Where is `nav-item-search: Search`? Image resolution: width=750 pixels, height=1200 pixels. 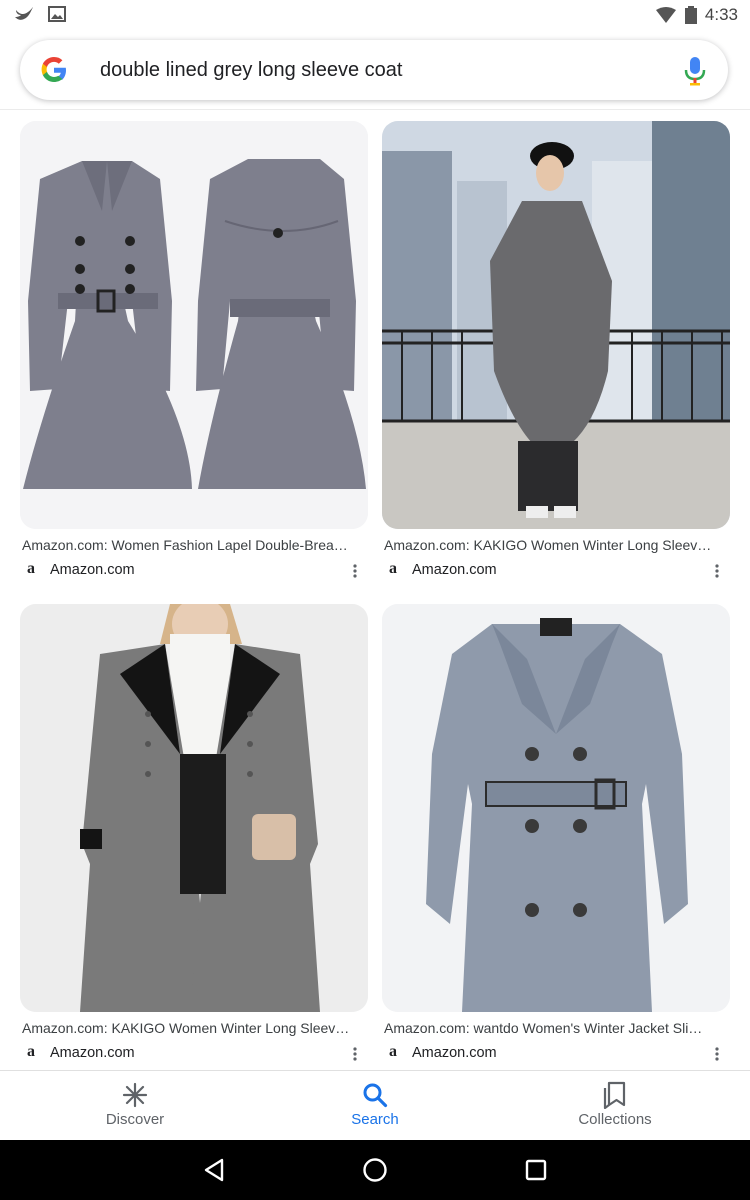
nav-item-search: Search is located at coordinates (375, 1104).